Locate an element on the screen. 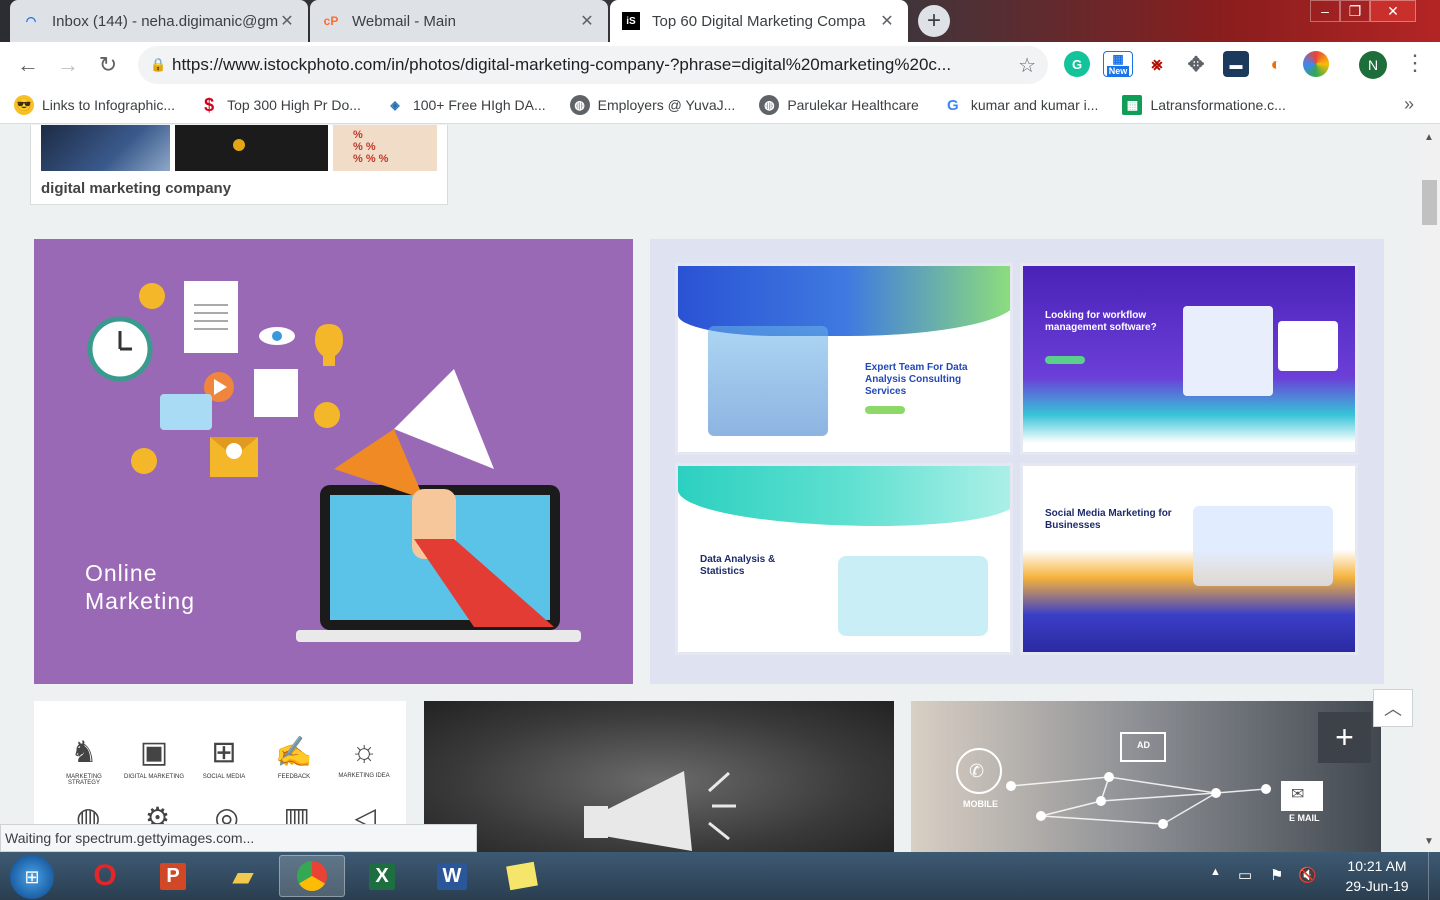  windows-logo-icon: ⊞ is located at coordinates (32, 876).